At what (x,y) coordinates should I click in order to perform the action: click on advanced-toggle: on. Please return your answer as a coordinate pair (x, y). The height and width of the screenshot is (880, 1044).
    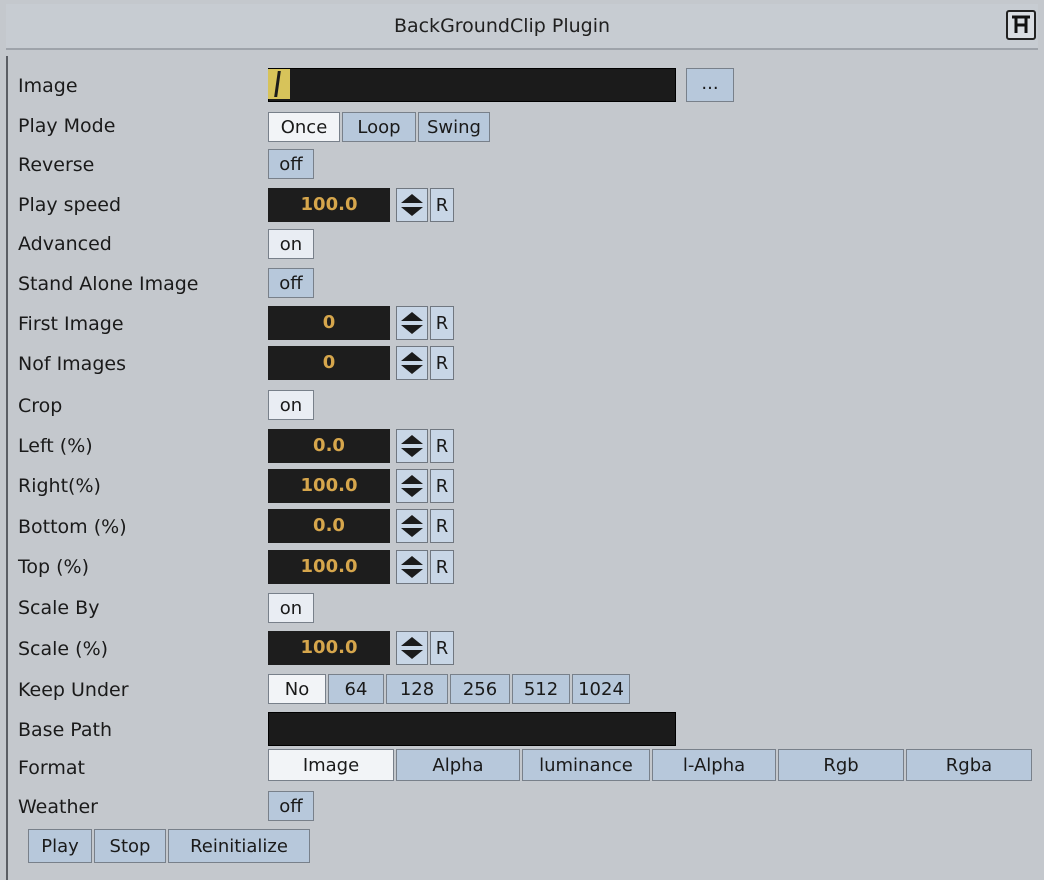
    Looking at the image, I should click on (291, 244).